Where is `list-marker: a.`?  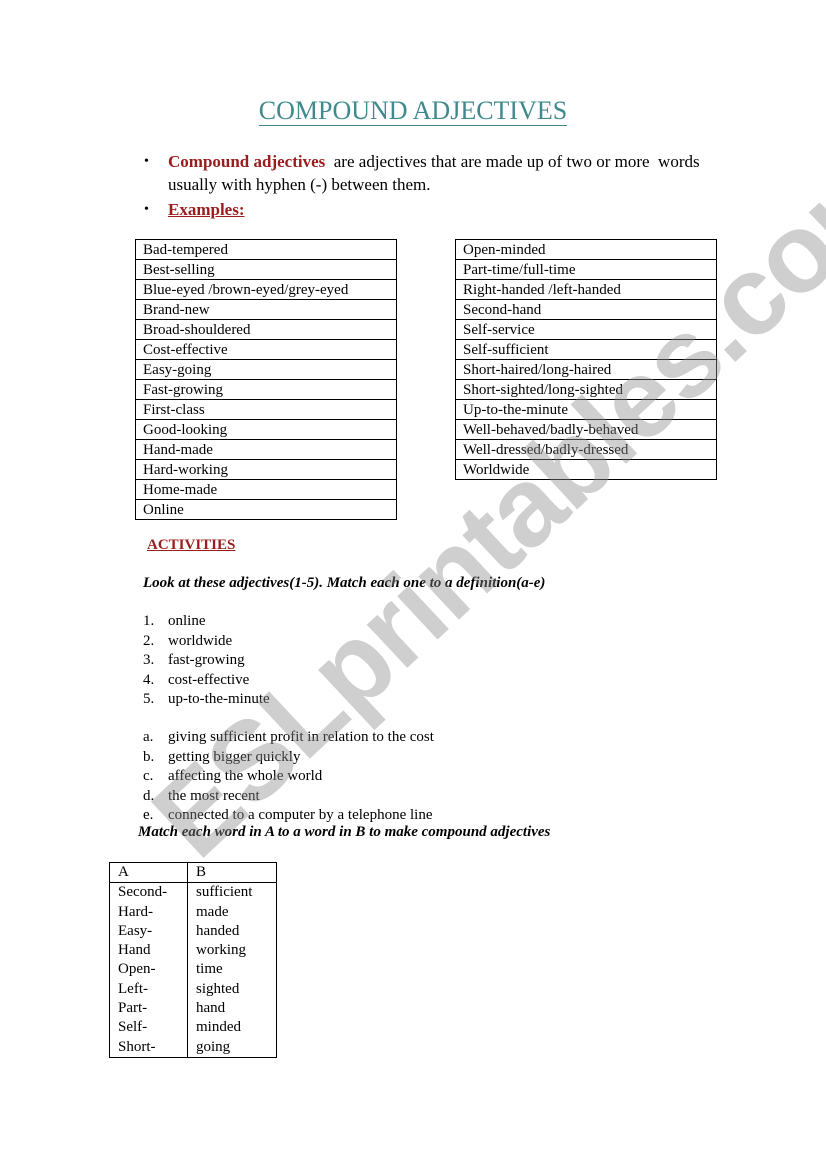 list-marker: a. is located at coordinates (148, 737).